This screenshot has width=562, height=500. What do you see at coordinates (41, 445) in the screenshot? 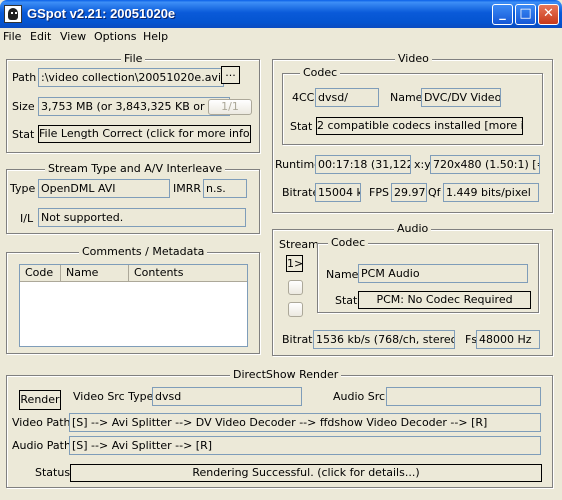
I see `audio-path-label: Audio Path` at bounding box center [41, 445].